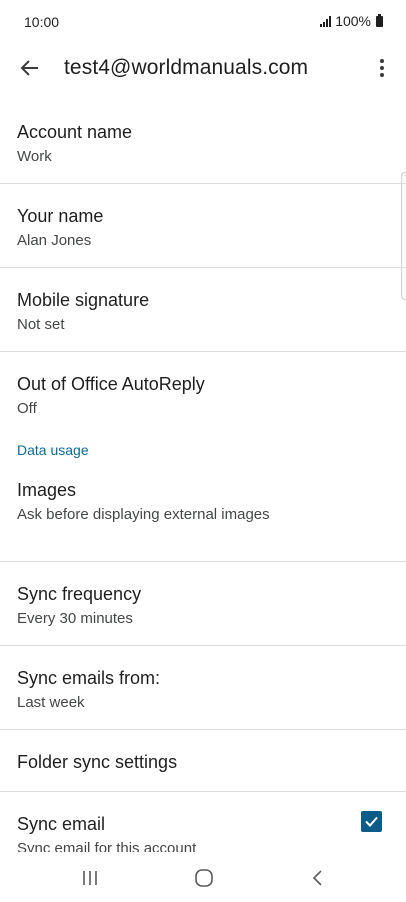 Image resolution: width=406 pixels, height=902 pixels. I want to click on setting-value: Off, so click(27, 408).